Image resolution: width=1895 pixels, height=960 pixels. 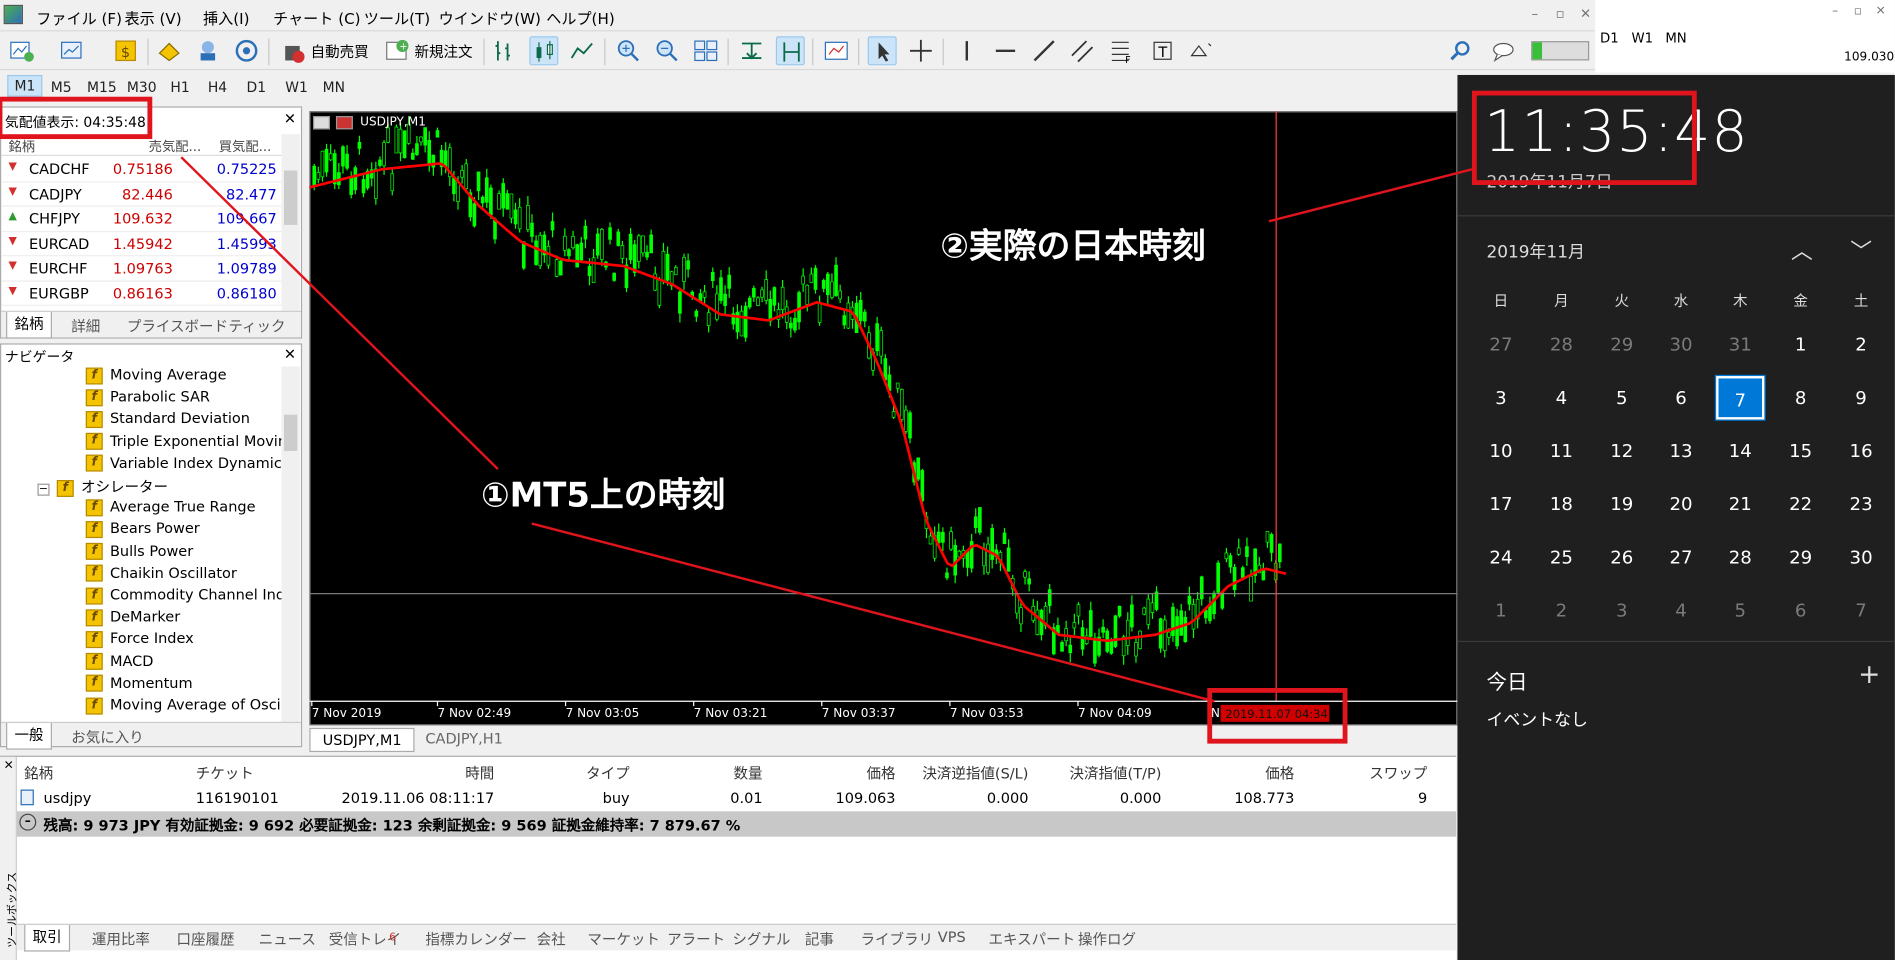 I want to click on collapse-icon: –, so click(x=28, y=822).